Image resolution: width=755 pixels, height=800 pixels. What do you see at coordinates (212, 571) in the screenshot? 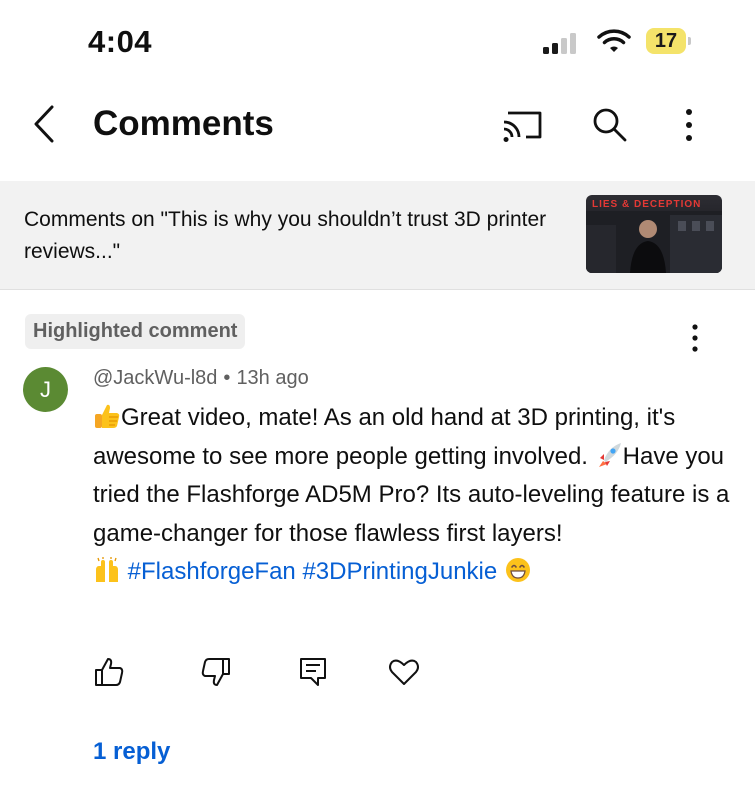
I see `hashtag-link: #FlashforgeFan` at bounding box center [212, 571].